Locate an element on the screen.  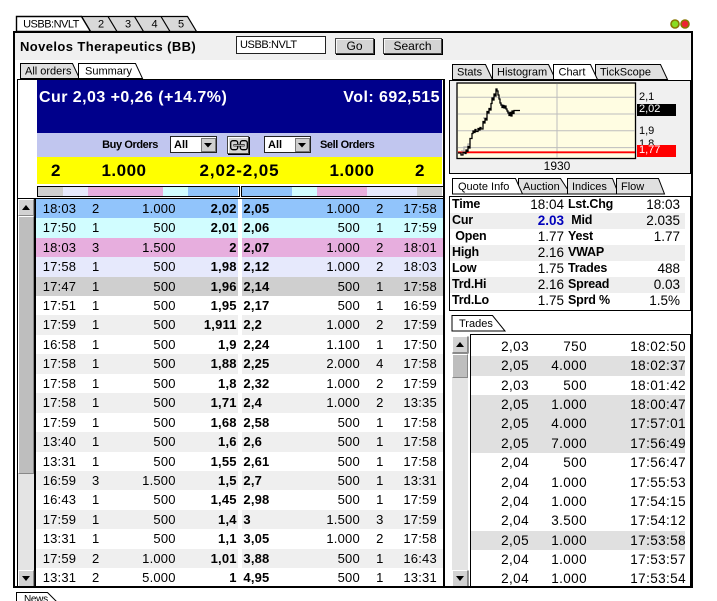
svg-text: USBB:NVLT is located at coordinates (51, 25).